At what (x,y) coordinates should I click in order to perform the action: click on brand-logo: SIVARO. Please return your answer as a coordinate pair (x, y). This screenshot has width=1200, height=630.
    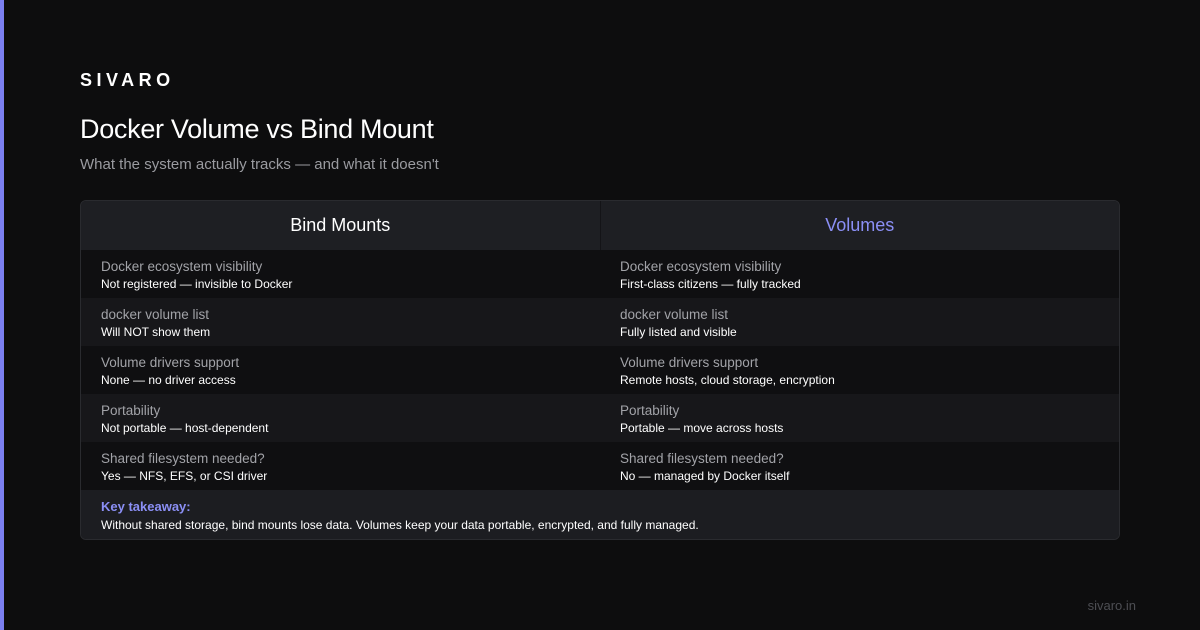
    Looking at the image, I should click on (127, 80).